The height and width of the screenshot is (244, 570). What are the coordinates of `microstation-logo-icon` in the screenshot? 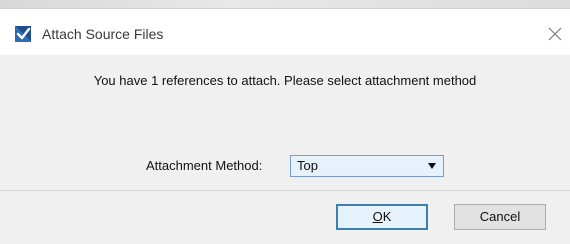 It's located at (23, 34).